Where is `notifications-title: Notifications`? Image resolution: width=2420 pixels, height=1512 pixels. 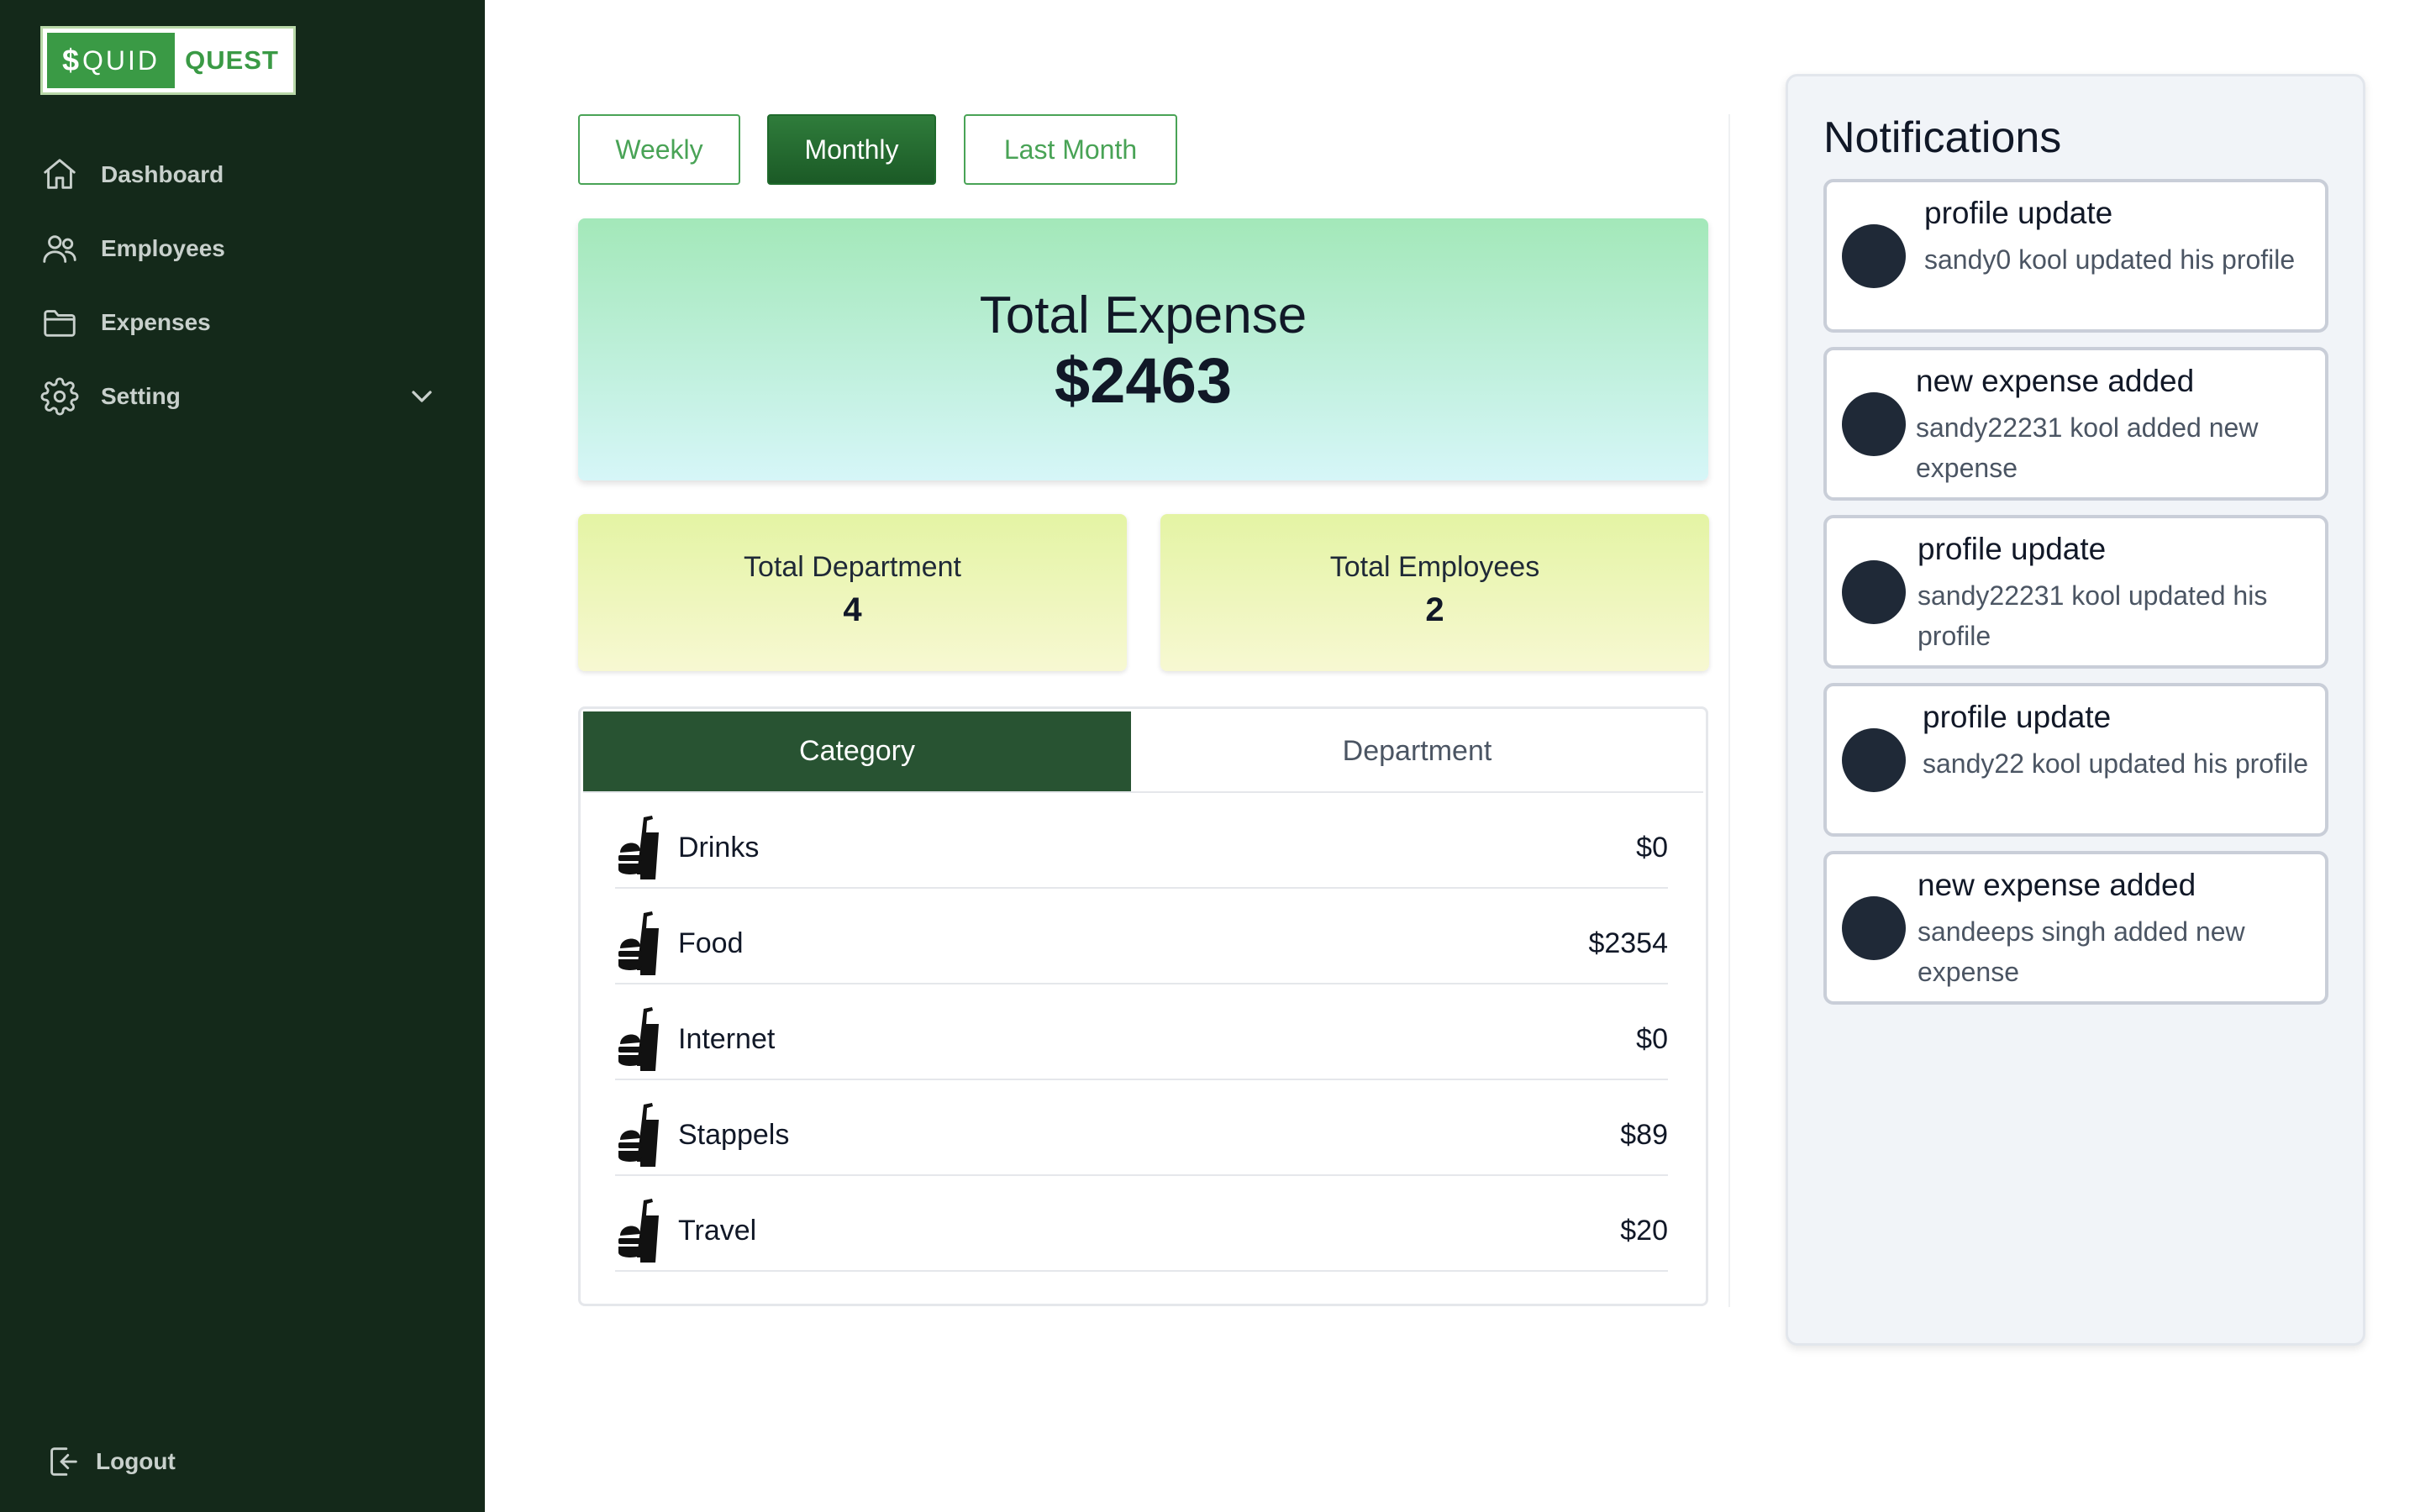
notifications-title: Notifications is located at coordinates (1942, 137).